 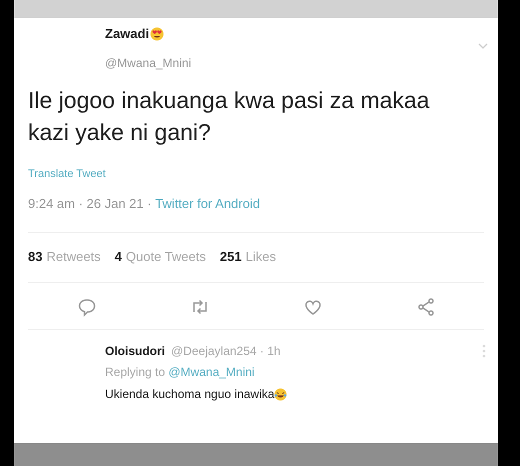 What do you see at coordinates (211, 372) in the screenshot?
I see `mention-link: @Mwana_Mnini` at bounding box center [211, 372].